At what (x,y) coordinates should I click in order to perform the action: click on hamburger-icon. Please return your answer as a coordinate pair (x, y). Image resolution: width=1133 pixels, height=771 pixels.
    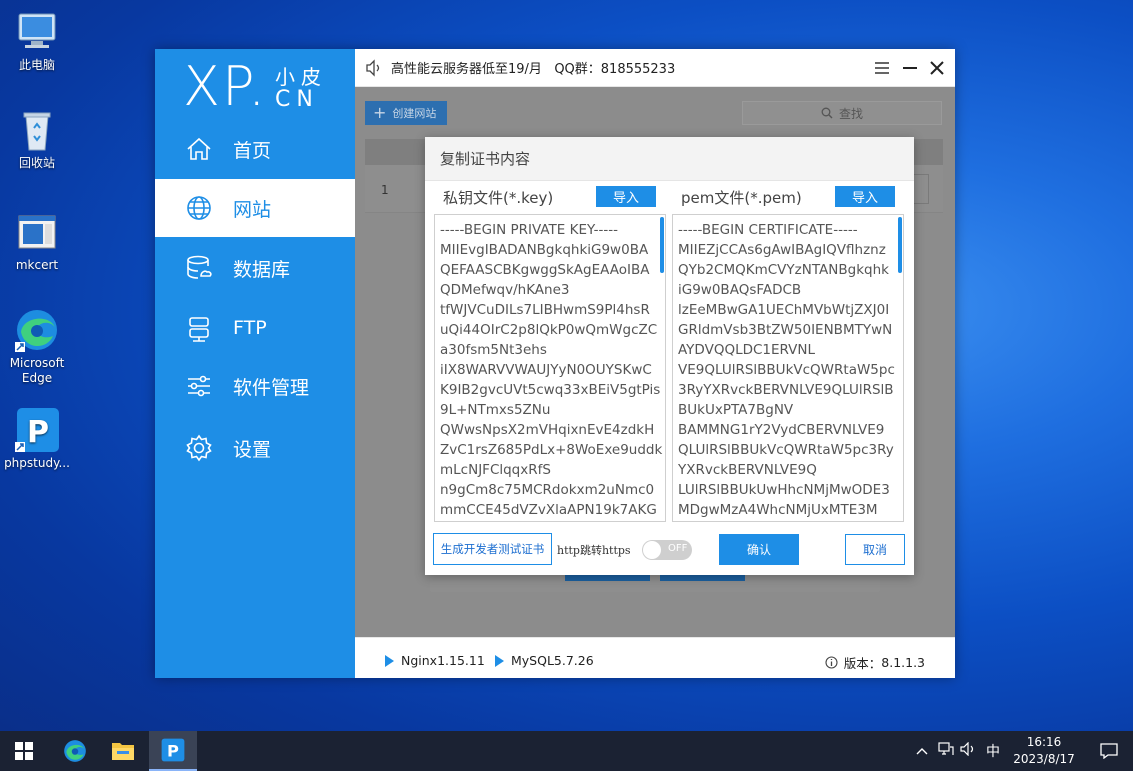
    Looking at the image, I should click on (882, 68).